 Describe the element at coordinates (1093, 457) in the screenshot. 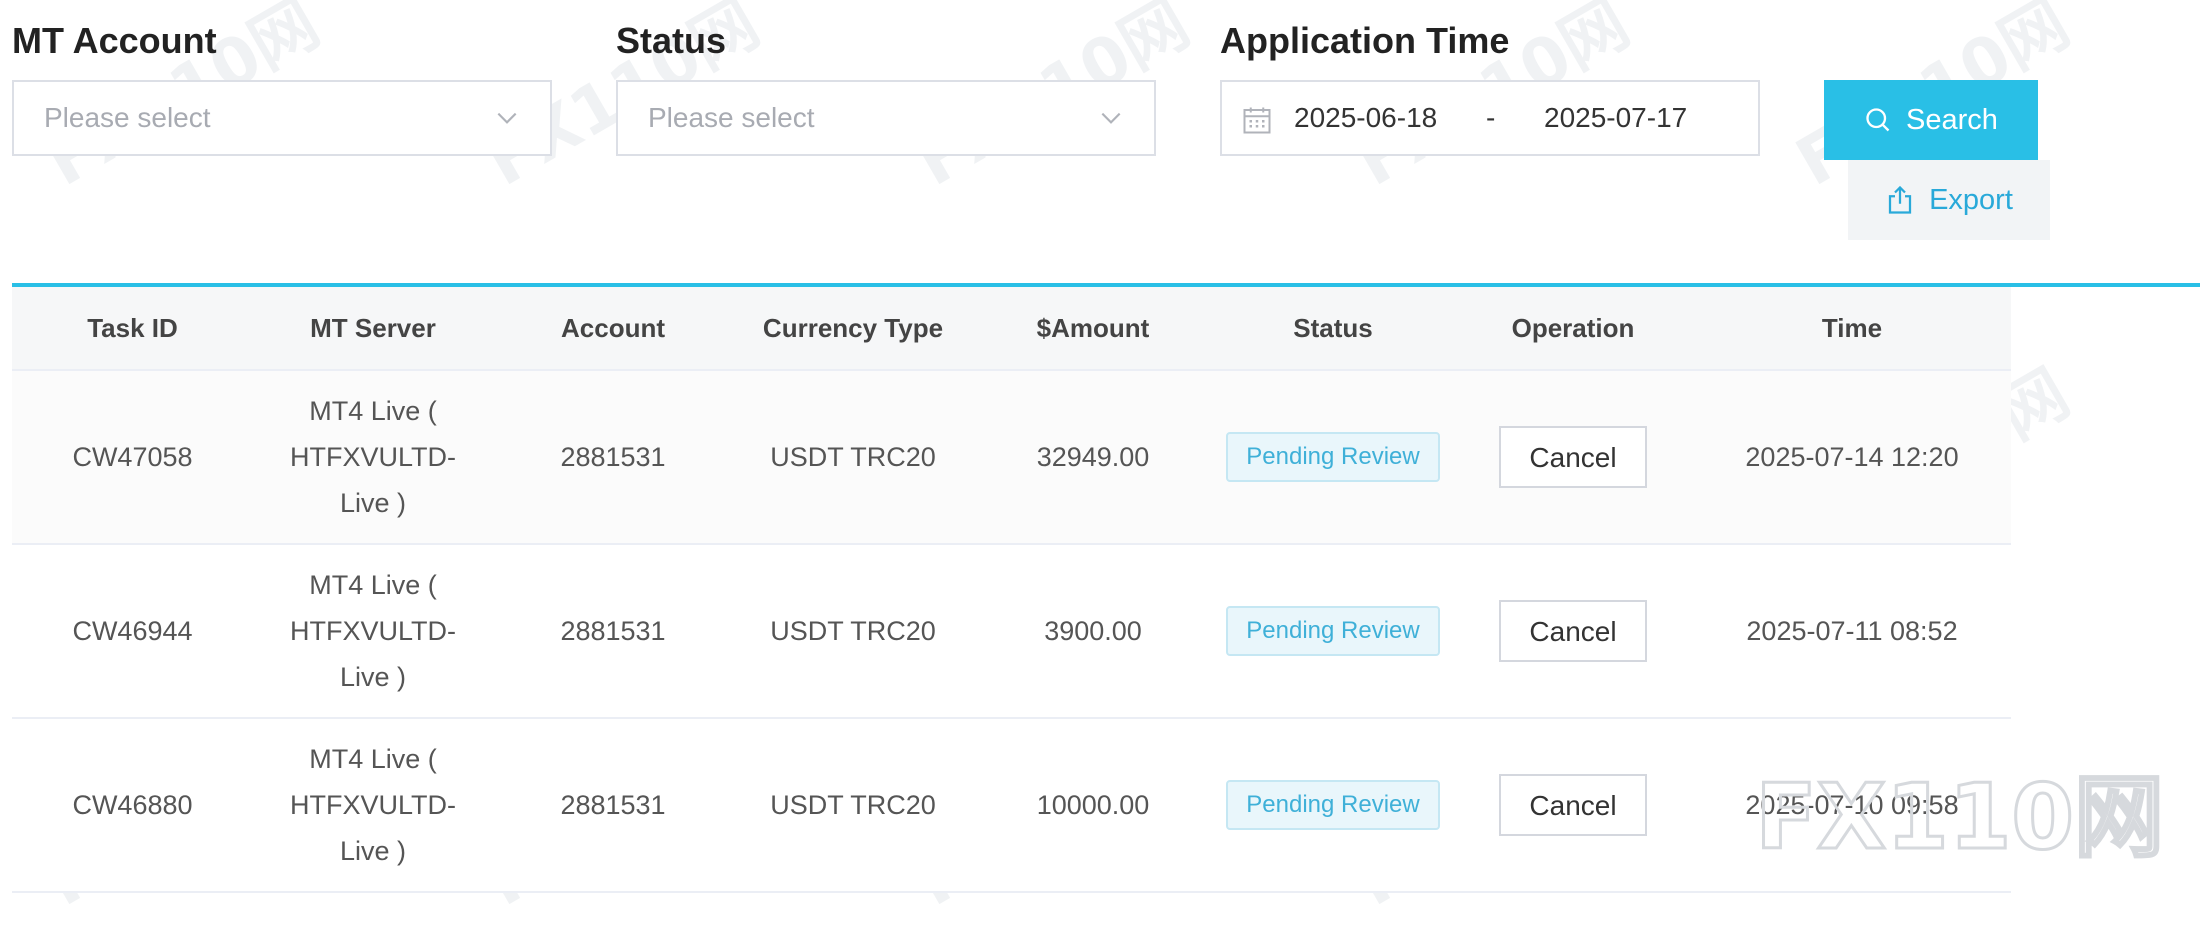

I see `amount-cell: 32949.00` at that location.